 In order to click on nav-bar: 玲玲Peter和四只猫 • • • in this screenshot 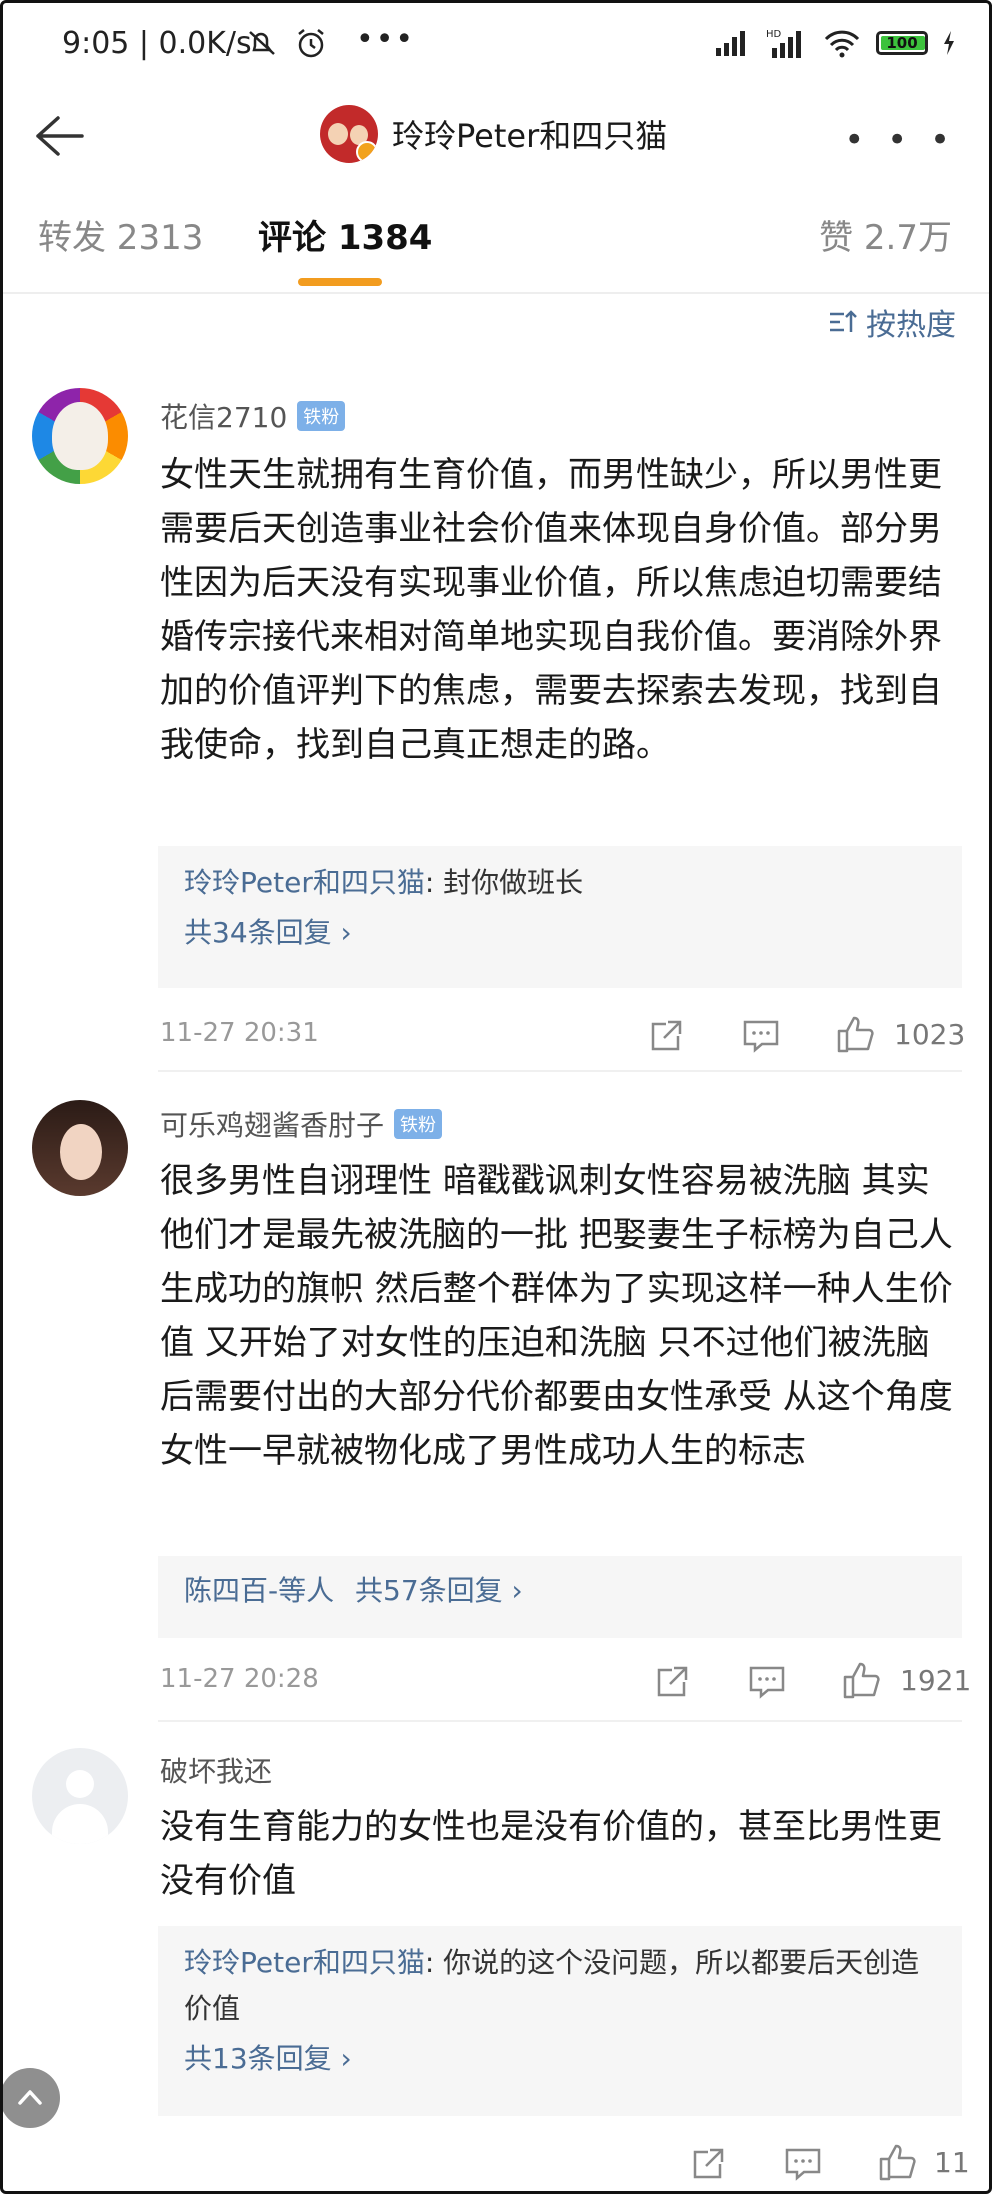, I will do `click(496, 136)`.